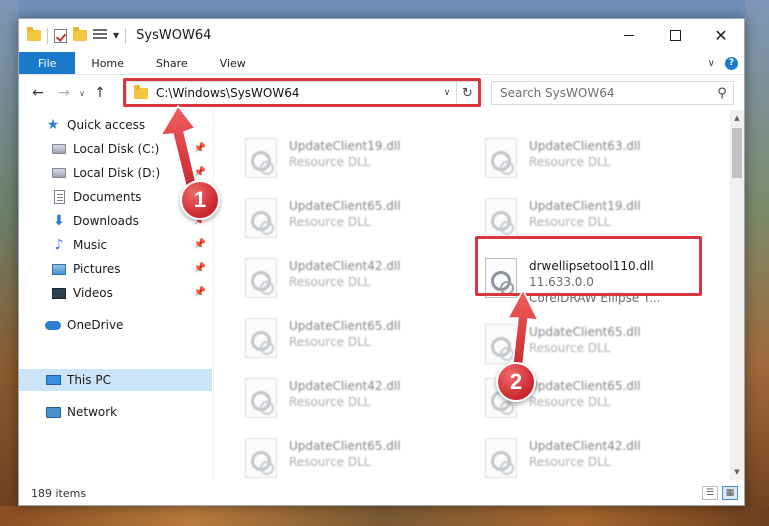 The height and width of the screenshot is (526, 769). What do you see at coordinates (757, 263) in the screenshot?
I see `desktop-wallpaper-right` at bounding box center [757, 263].